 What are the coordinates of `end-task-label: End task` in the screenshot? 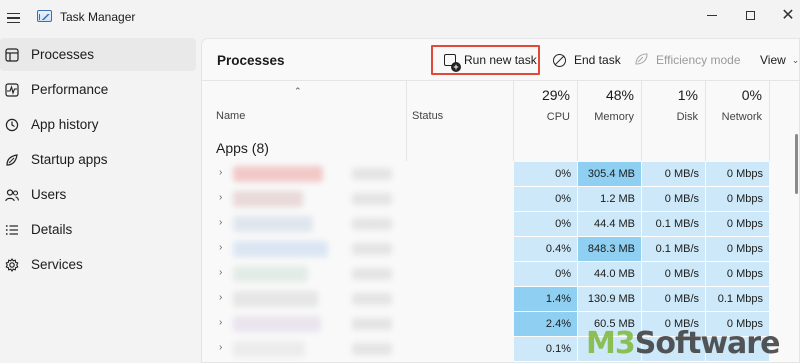 It's located at (597, 60).